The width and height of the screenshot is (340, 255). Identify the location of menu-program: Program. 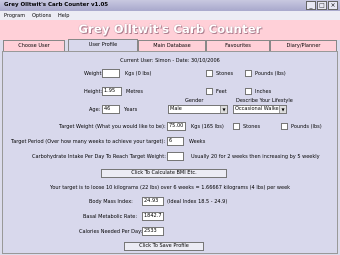
(14, 16).